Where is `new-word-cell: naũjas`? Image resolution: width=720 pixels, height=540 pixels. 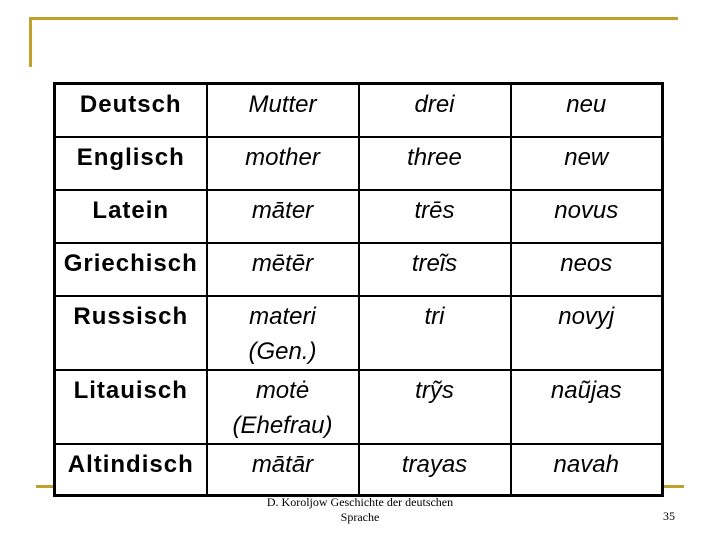
new-word-cell: naũjas is located at coordinates (586, 406).